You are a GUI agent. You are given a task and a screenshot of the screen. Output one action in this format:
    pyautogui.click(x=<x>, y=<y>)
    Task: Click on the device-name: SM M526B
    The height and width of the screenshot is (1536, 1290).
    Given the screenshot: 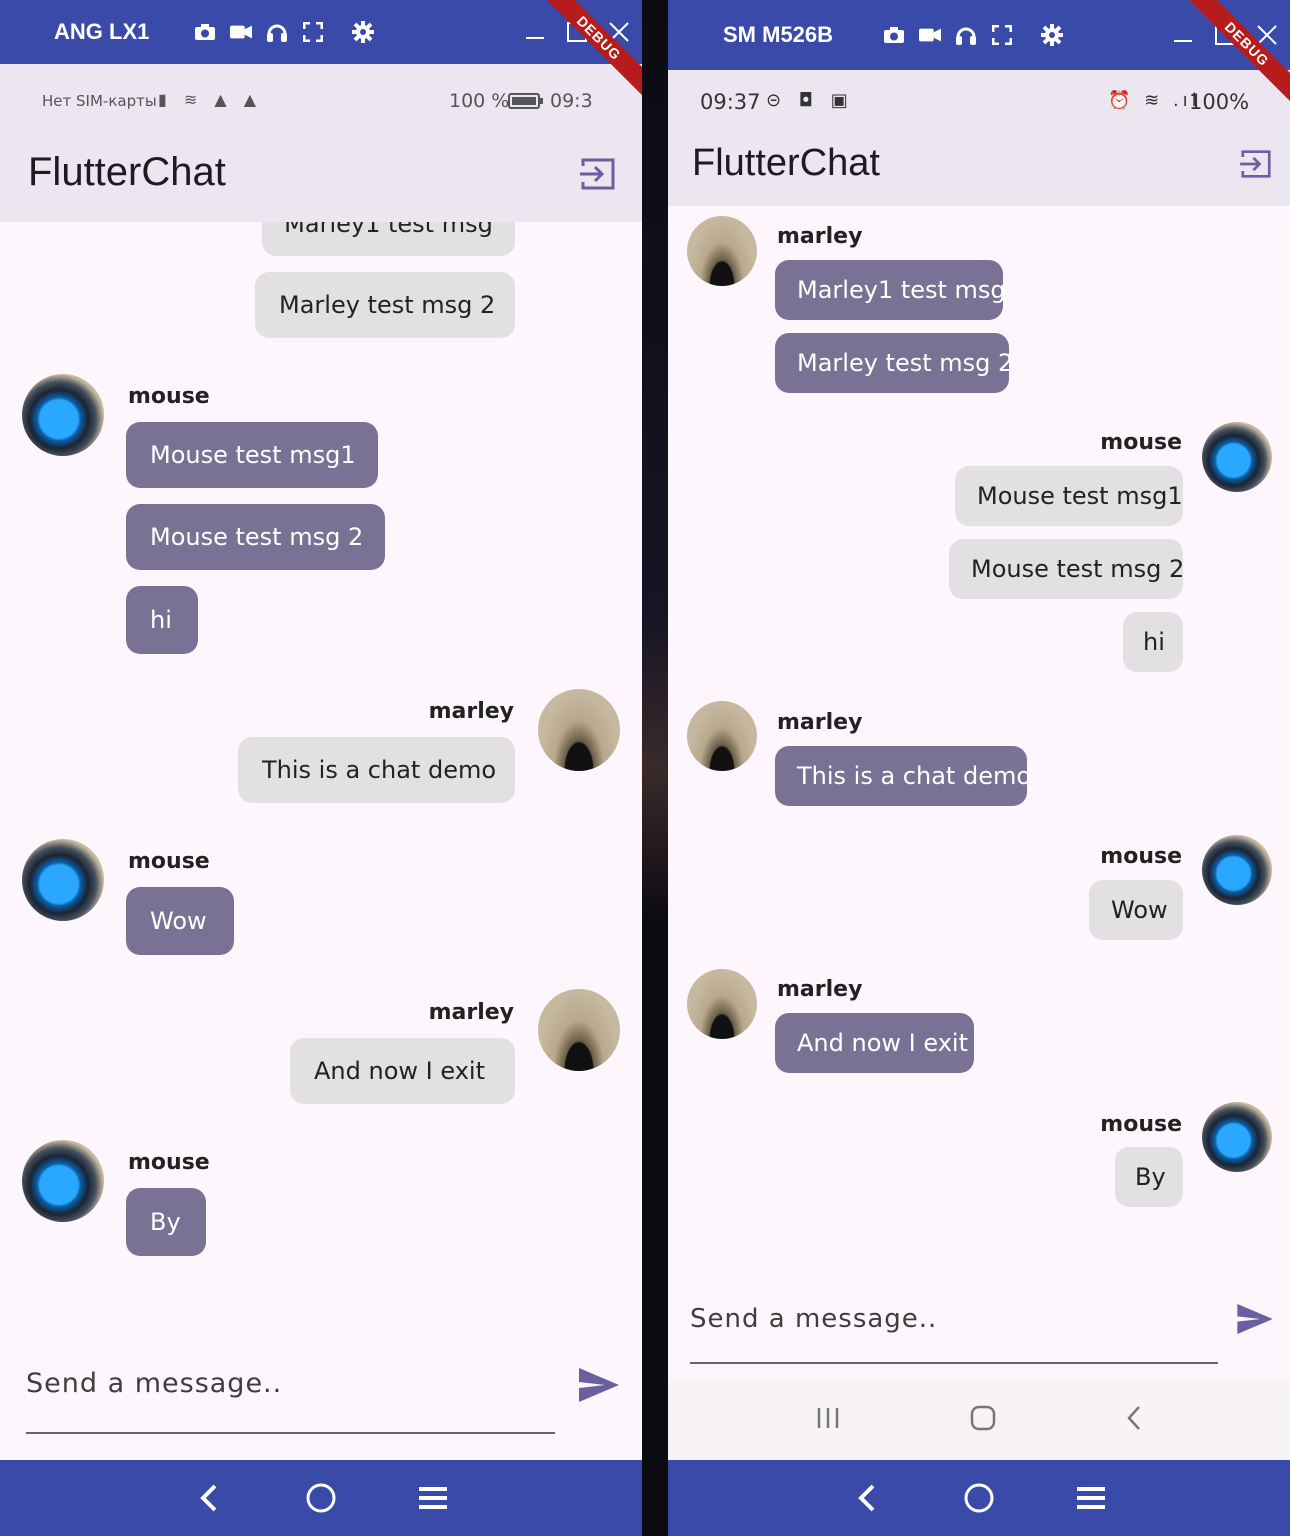 What is the action you would take?
    pyautogui.click(x=778, y=34)
    